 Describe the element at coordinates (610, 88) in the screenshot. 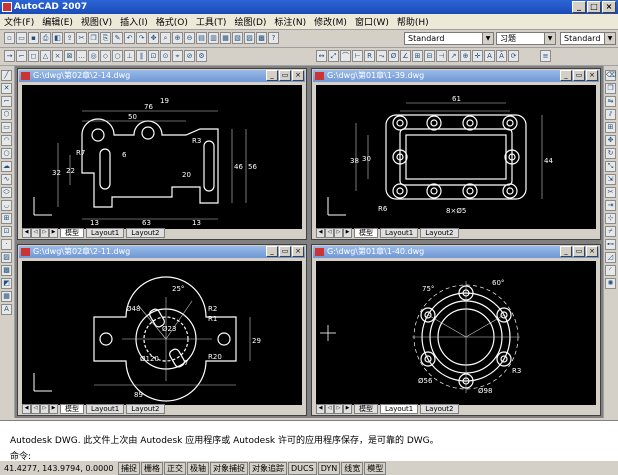

I see `copy-object-icon: ❐` at that location.